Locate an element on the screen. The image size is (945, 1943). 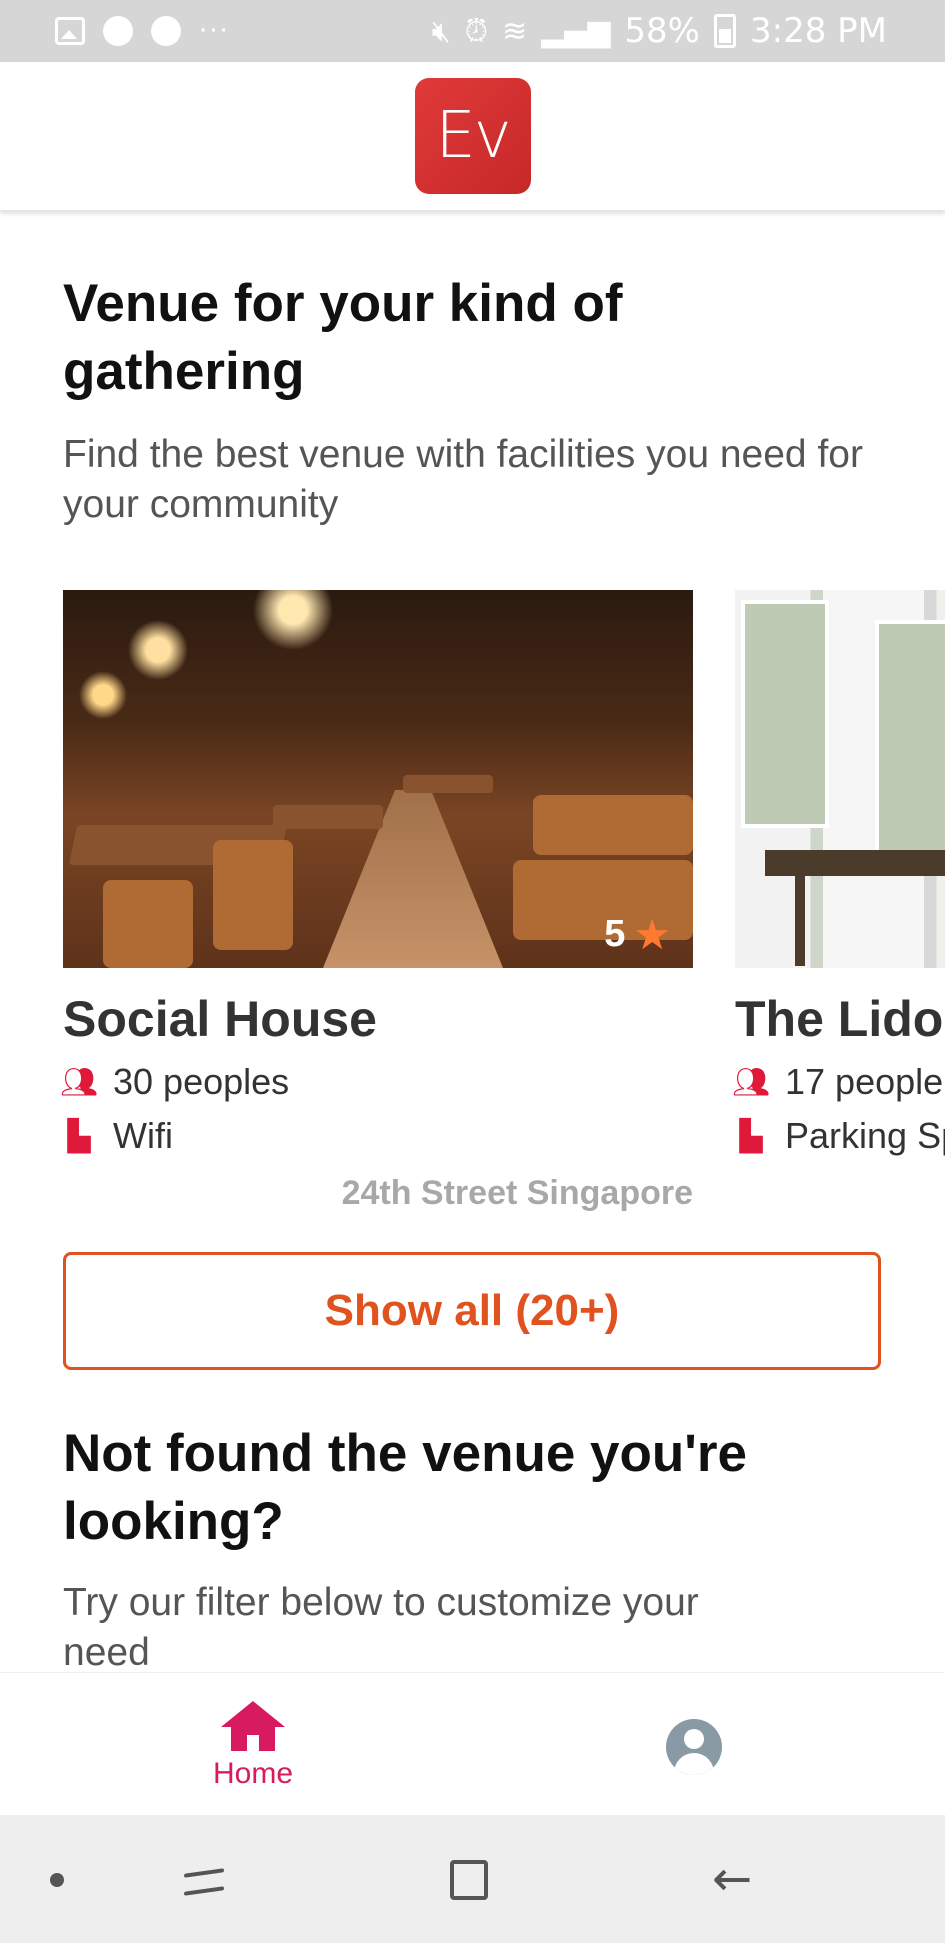
venue-facility: ▙ Parking Sp is located at coordinates (840, 1136).